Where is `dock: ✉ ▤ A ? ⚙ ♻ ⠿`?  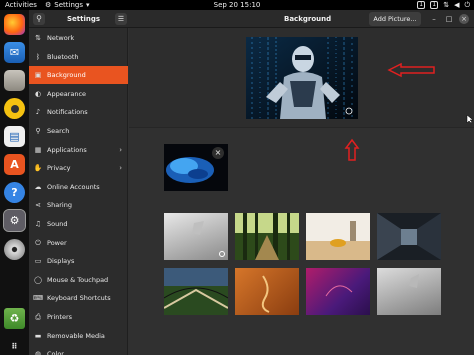
dock: ✉ ▤ A ? ⚙ ♻ ⠿ is located at coordinates (14, 182).